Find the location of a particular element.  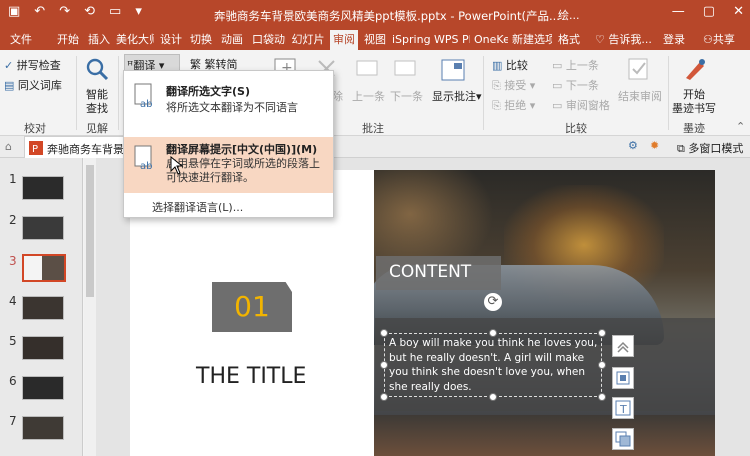

content-heading: CONTENT is located at coordinates (438, 273).